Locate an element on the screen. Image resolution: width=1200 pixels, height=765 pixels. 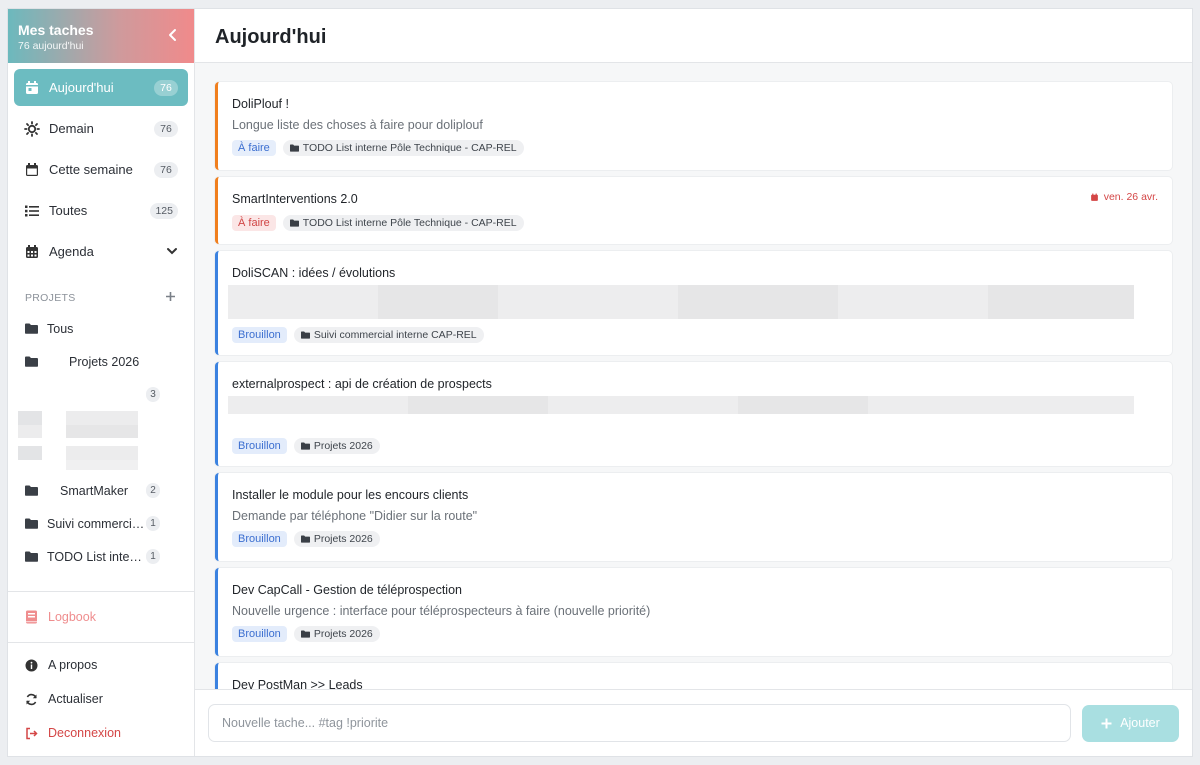
add-task-label: Ajouter is located at coordinates (1140, 723).